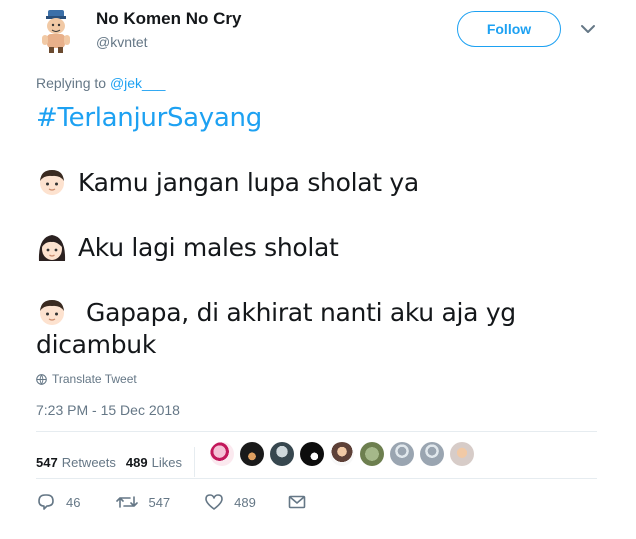 This screenshot has height=539, width=636. I want to click on retweet-count: 547, so click(159, 502).